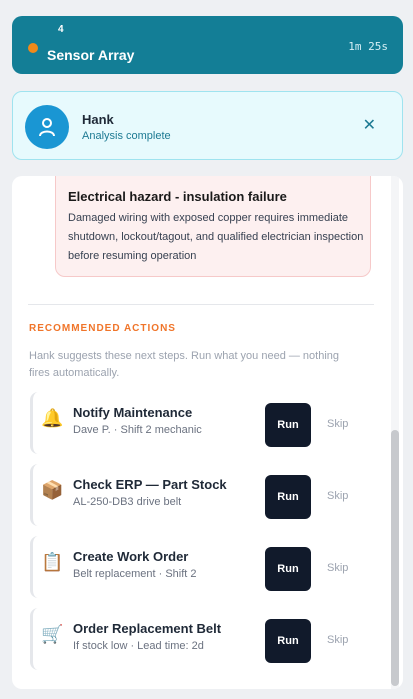 This screenshot has height=699, width=413. What do you see at coordinates (126, 136) in the screenshot?
I see `agent-status: Analysis complete` at bounding box center [126, 136].